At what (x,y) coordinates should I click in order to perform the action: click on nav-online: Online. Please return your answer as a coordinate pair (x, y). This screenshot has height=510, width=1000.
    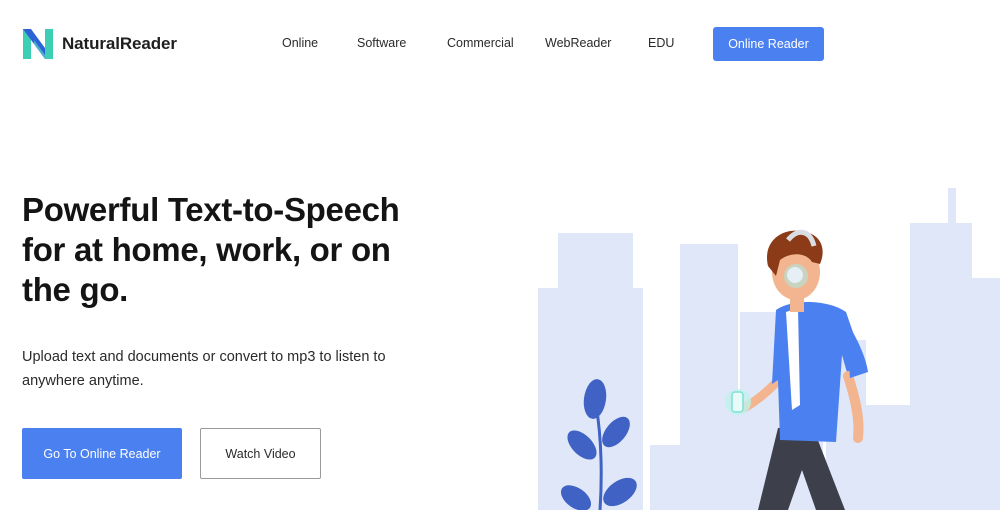
    Looking at the image, I should click on (300, 43).